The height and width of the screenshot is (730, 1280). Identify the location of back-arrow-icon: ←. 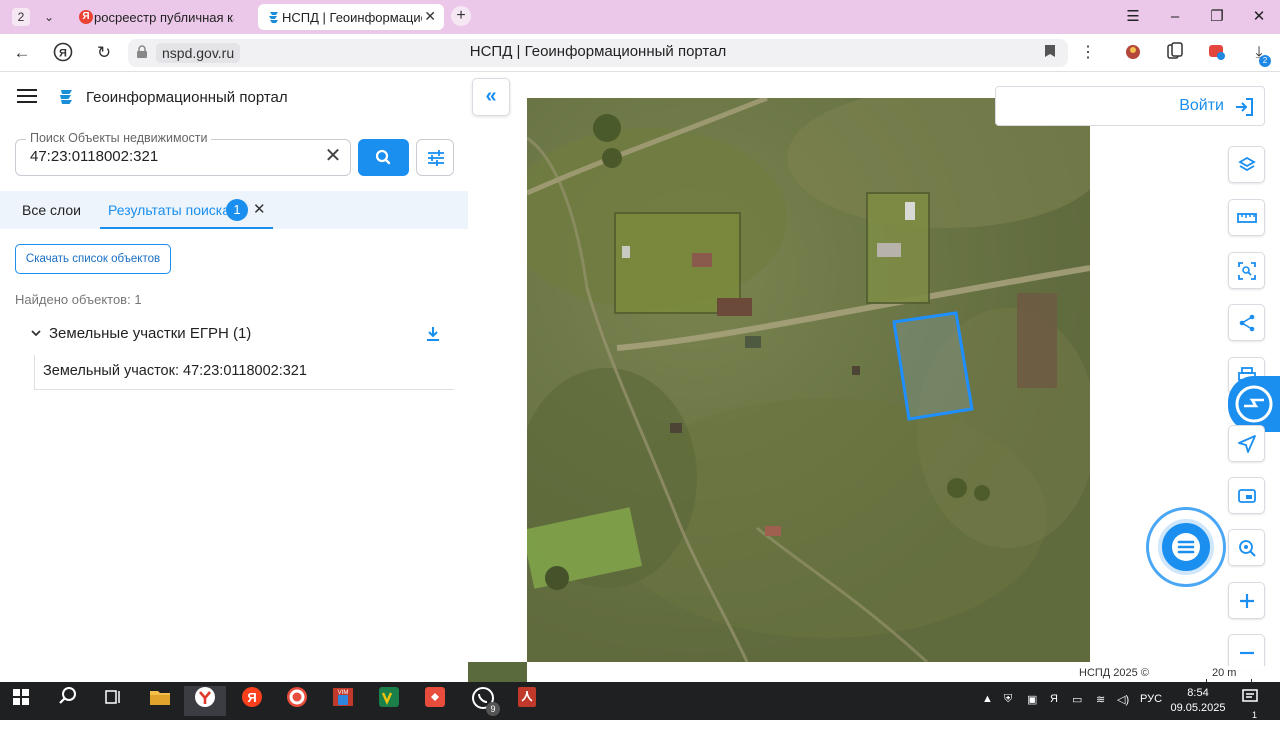
(22, 53).